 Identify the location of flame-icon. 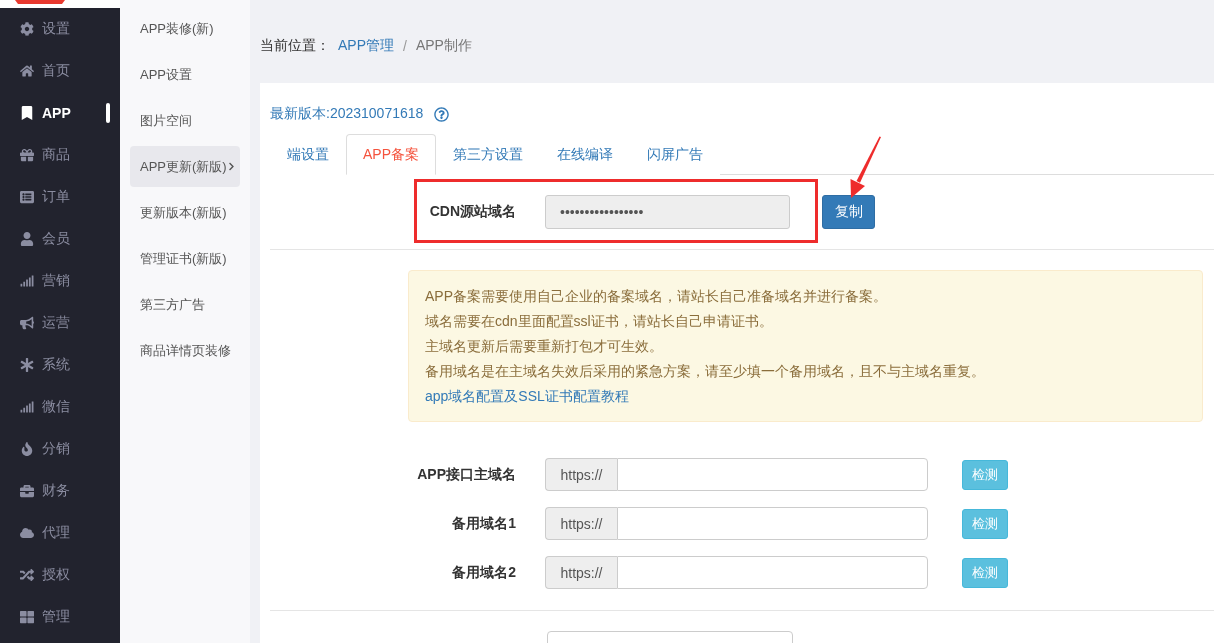
(27, 449).